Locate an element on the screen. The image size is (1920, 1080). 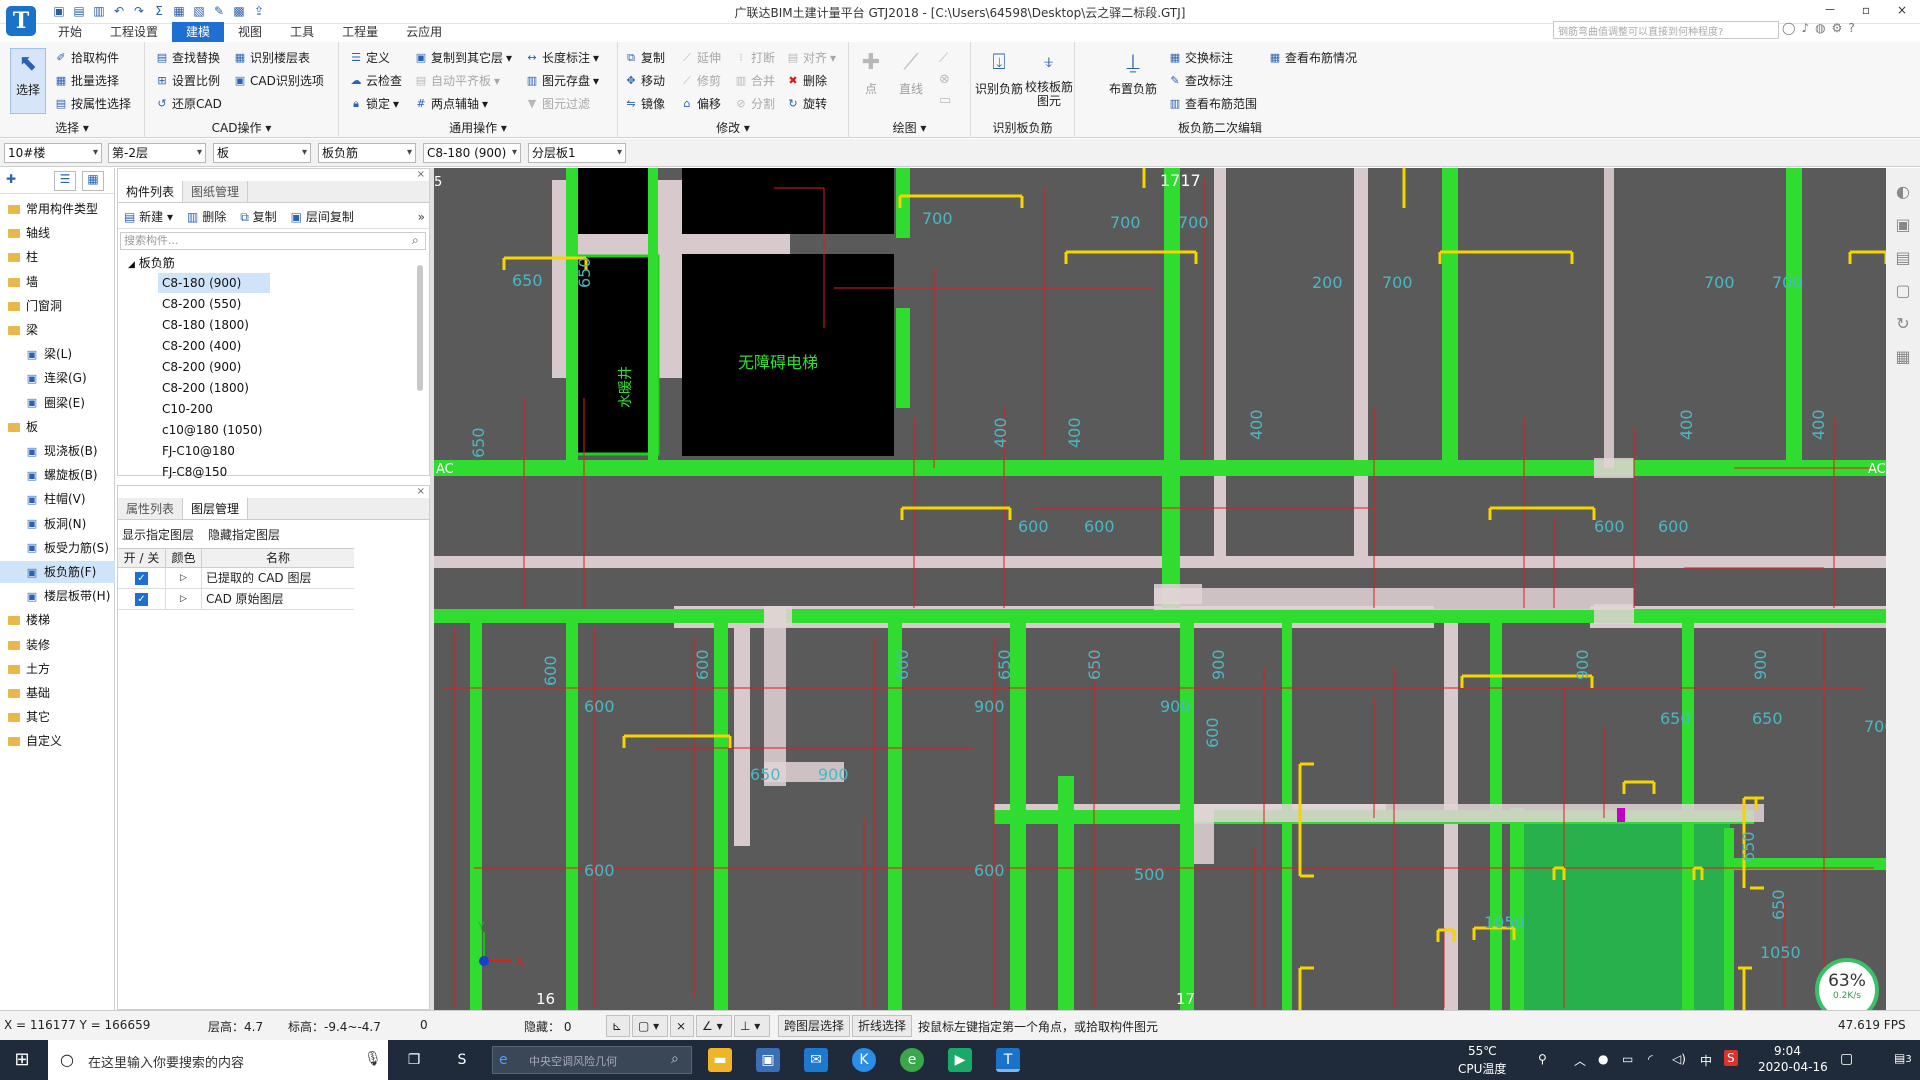
component-item: C8-180 (900) is located at coordinates (214, 283).